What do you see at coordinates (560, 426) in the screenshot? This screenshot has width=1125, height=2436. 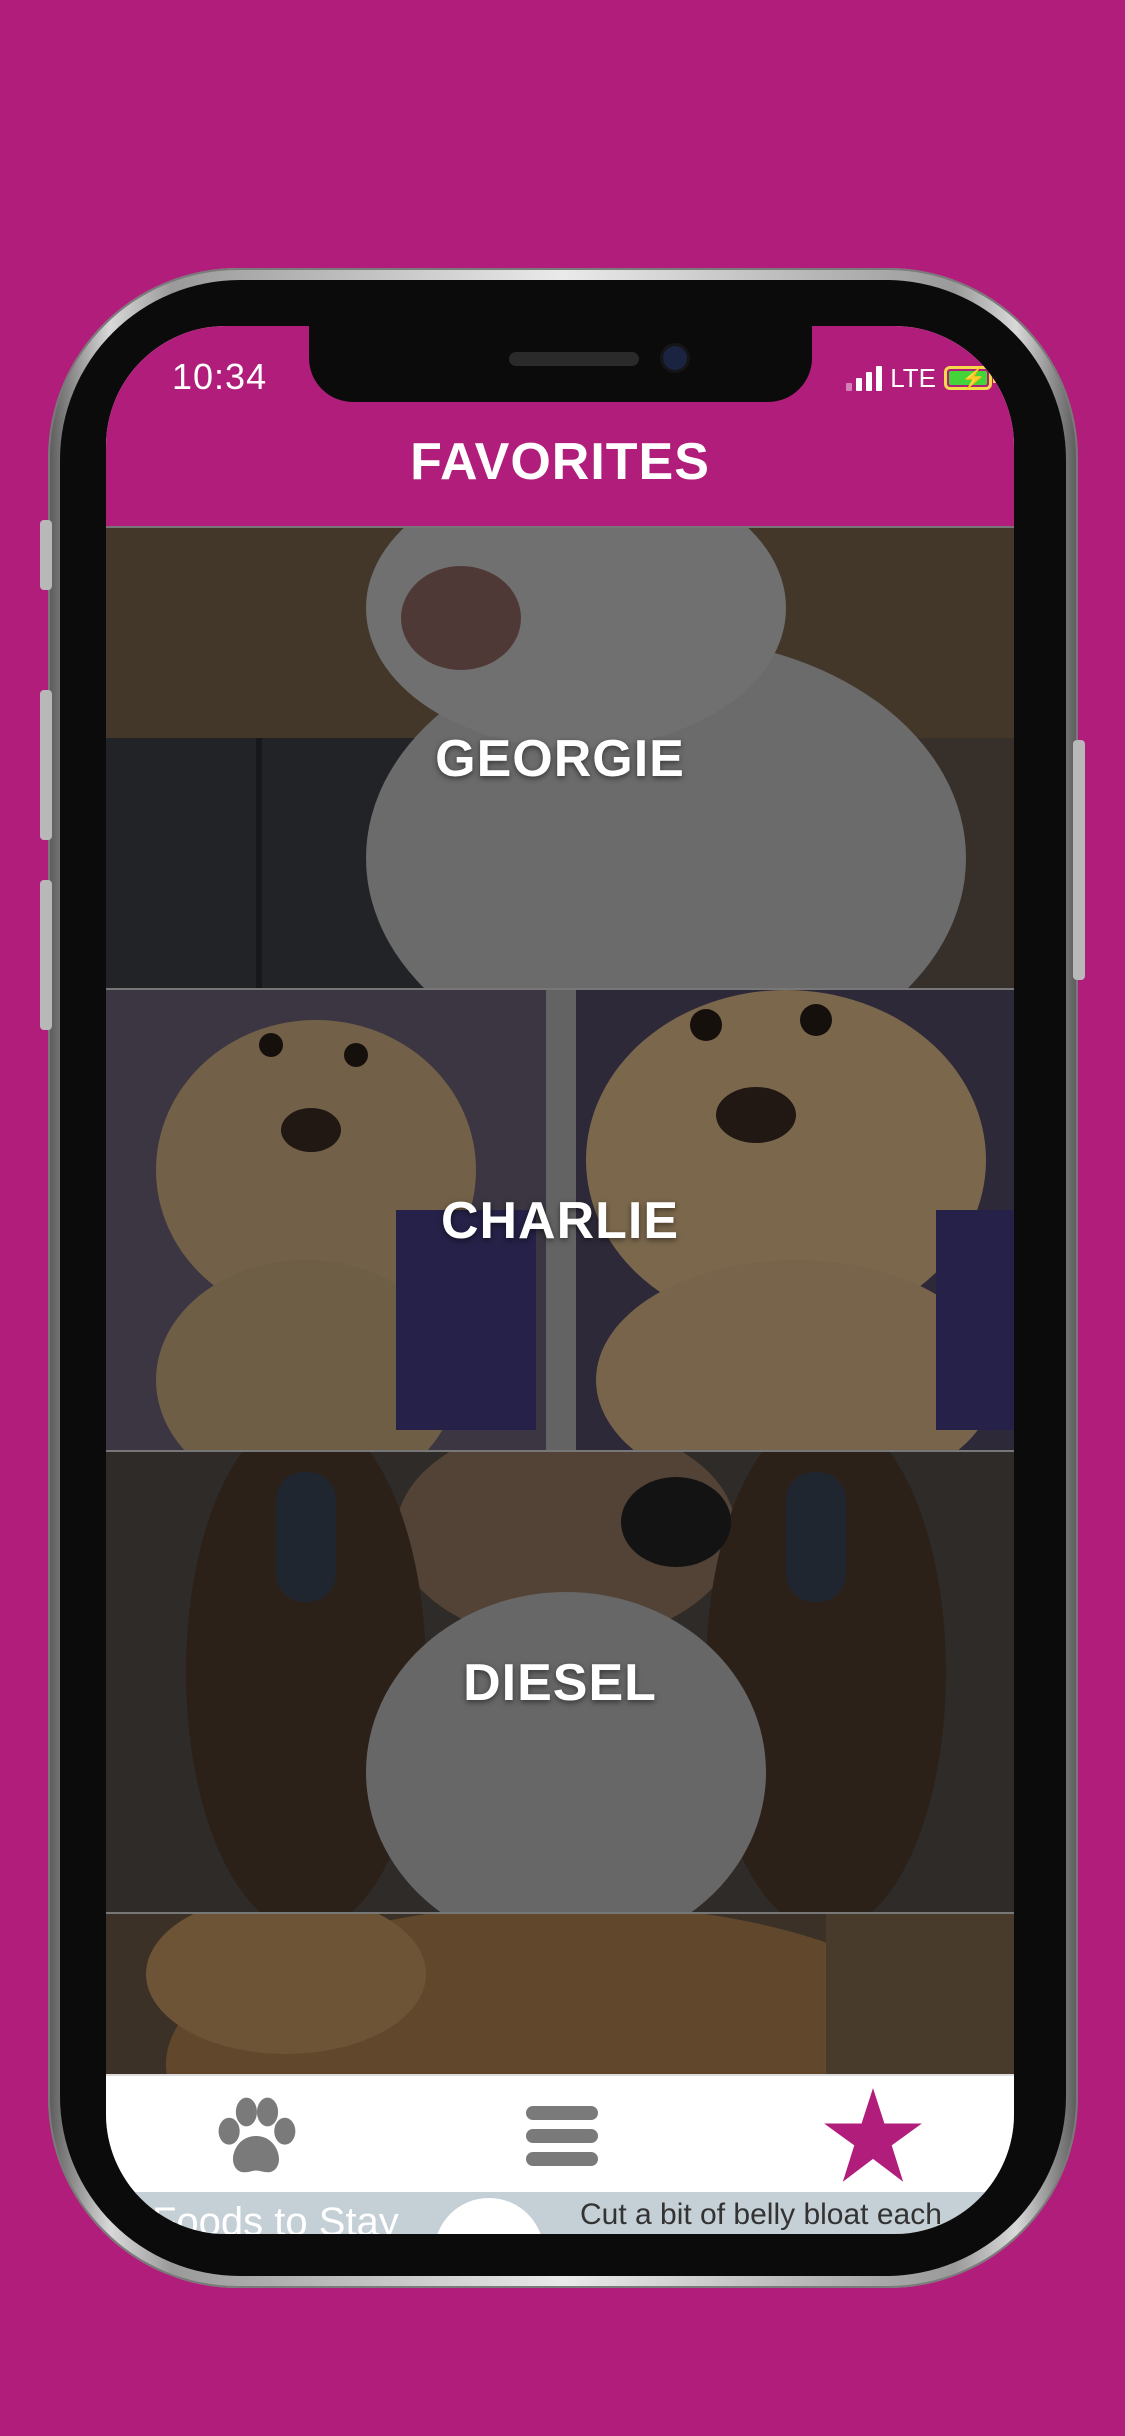 I see `app-header: 10:34 LTE ⚡ FAVORITES` at bounding box center [560, 426].